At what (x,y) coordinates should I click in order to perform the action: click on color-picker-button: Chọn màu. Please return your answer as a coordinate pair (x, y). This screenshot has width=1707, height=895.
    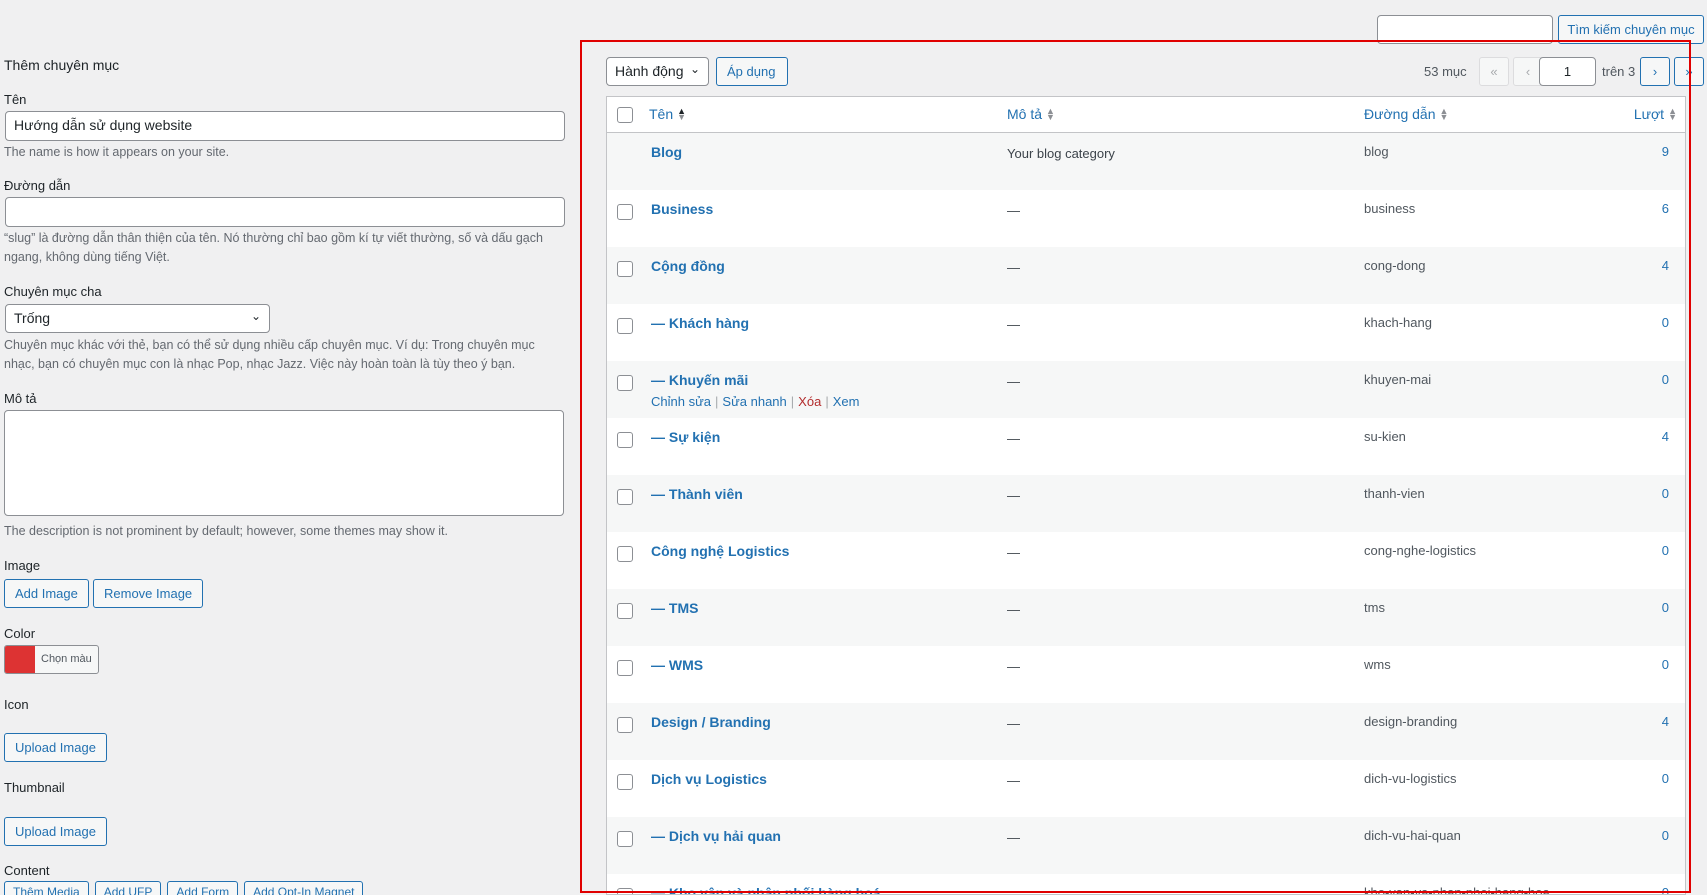
    Looking at the image, I should click on (51, 659).